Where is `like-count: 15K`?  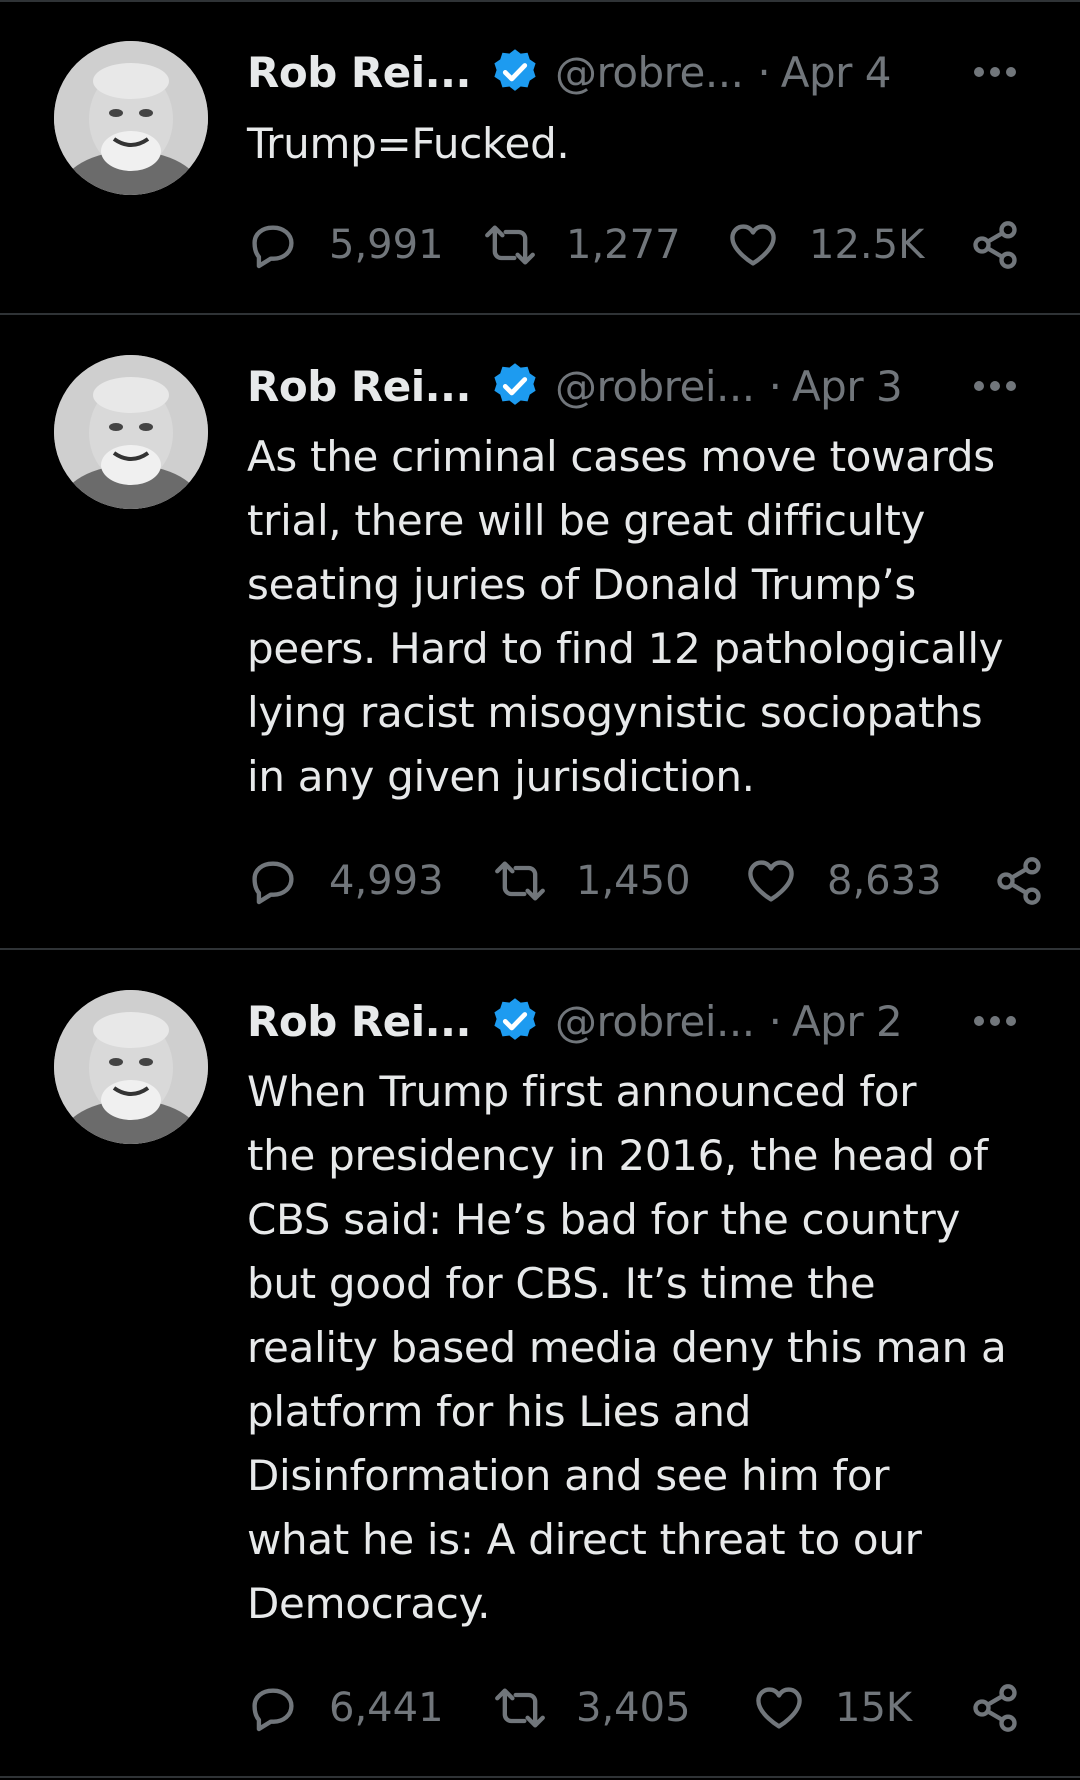
like-count: 15K is located at coordinates (874, 1708).